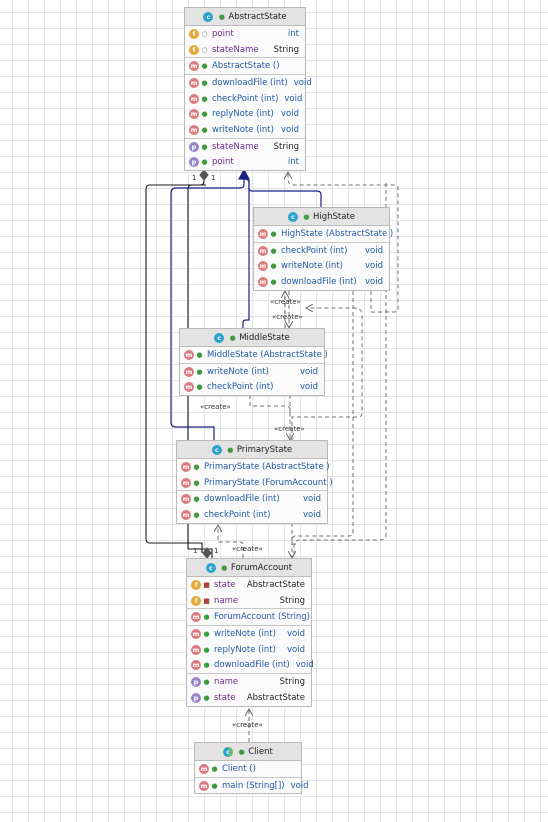  I want to click on properties-section: p ● stateName String p ● point int, so click(245, 154).